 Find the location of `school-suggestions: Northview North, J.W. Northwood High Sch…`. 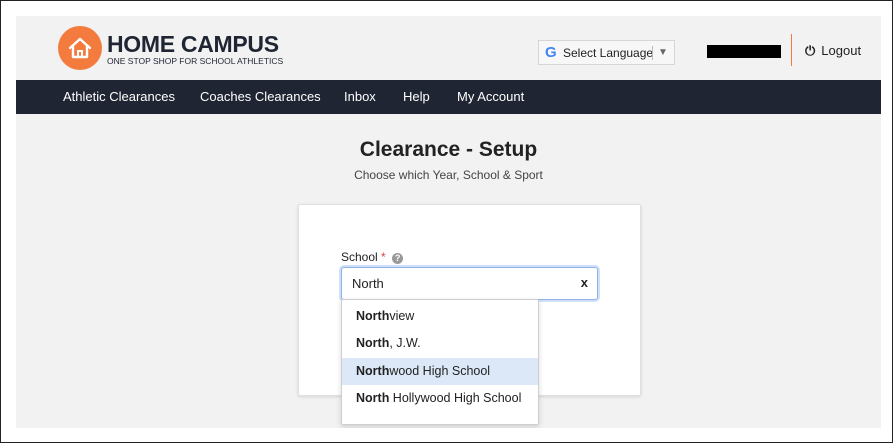

school-suggestions: Northview North, J.W. Northwood High Sch… is located at coordinates (440, 362).